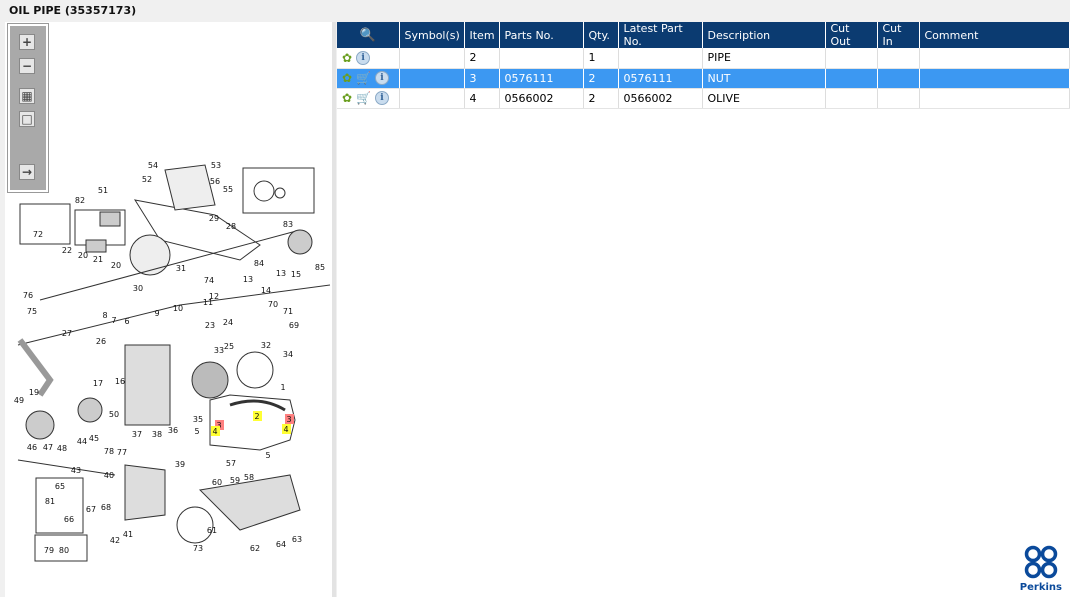  What do you see at coordinates (173, 430) in the screenshot?
I see `callout-label: 36` at bounding box center [173, 430].